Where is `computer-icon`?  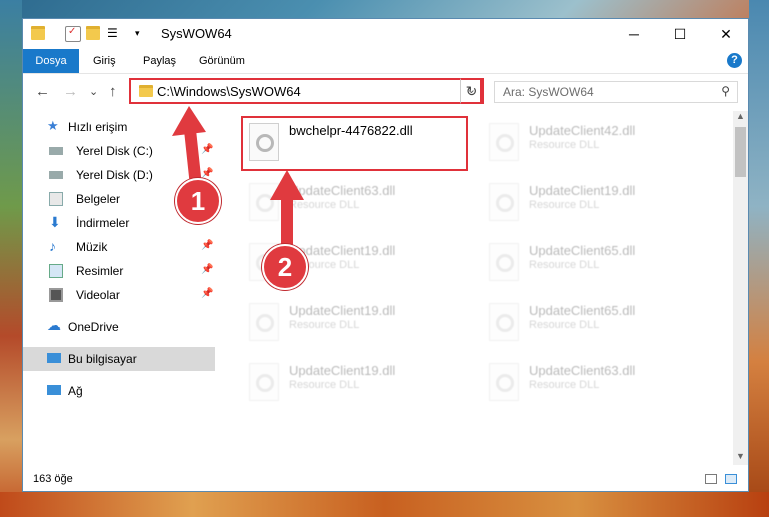
computer-icon is located at coordinates (54, 358).